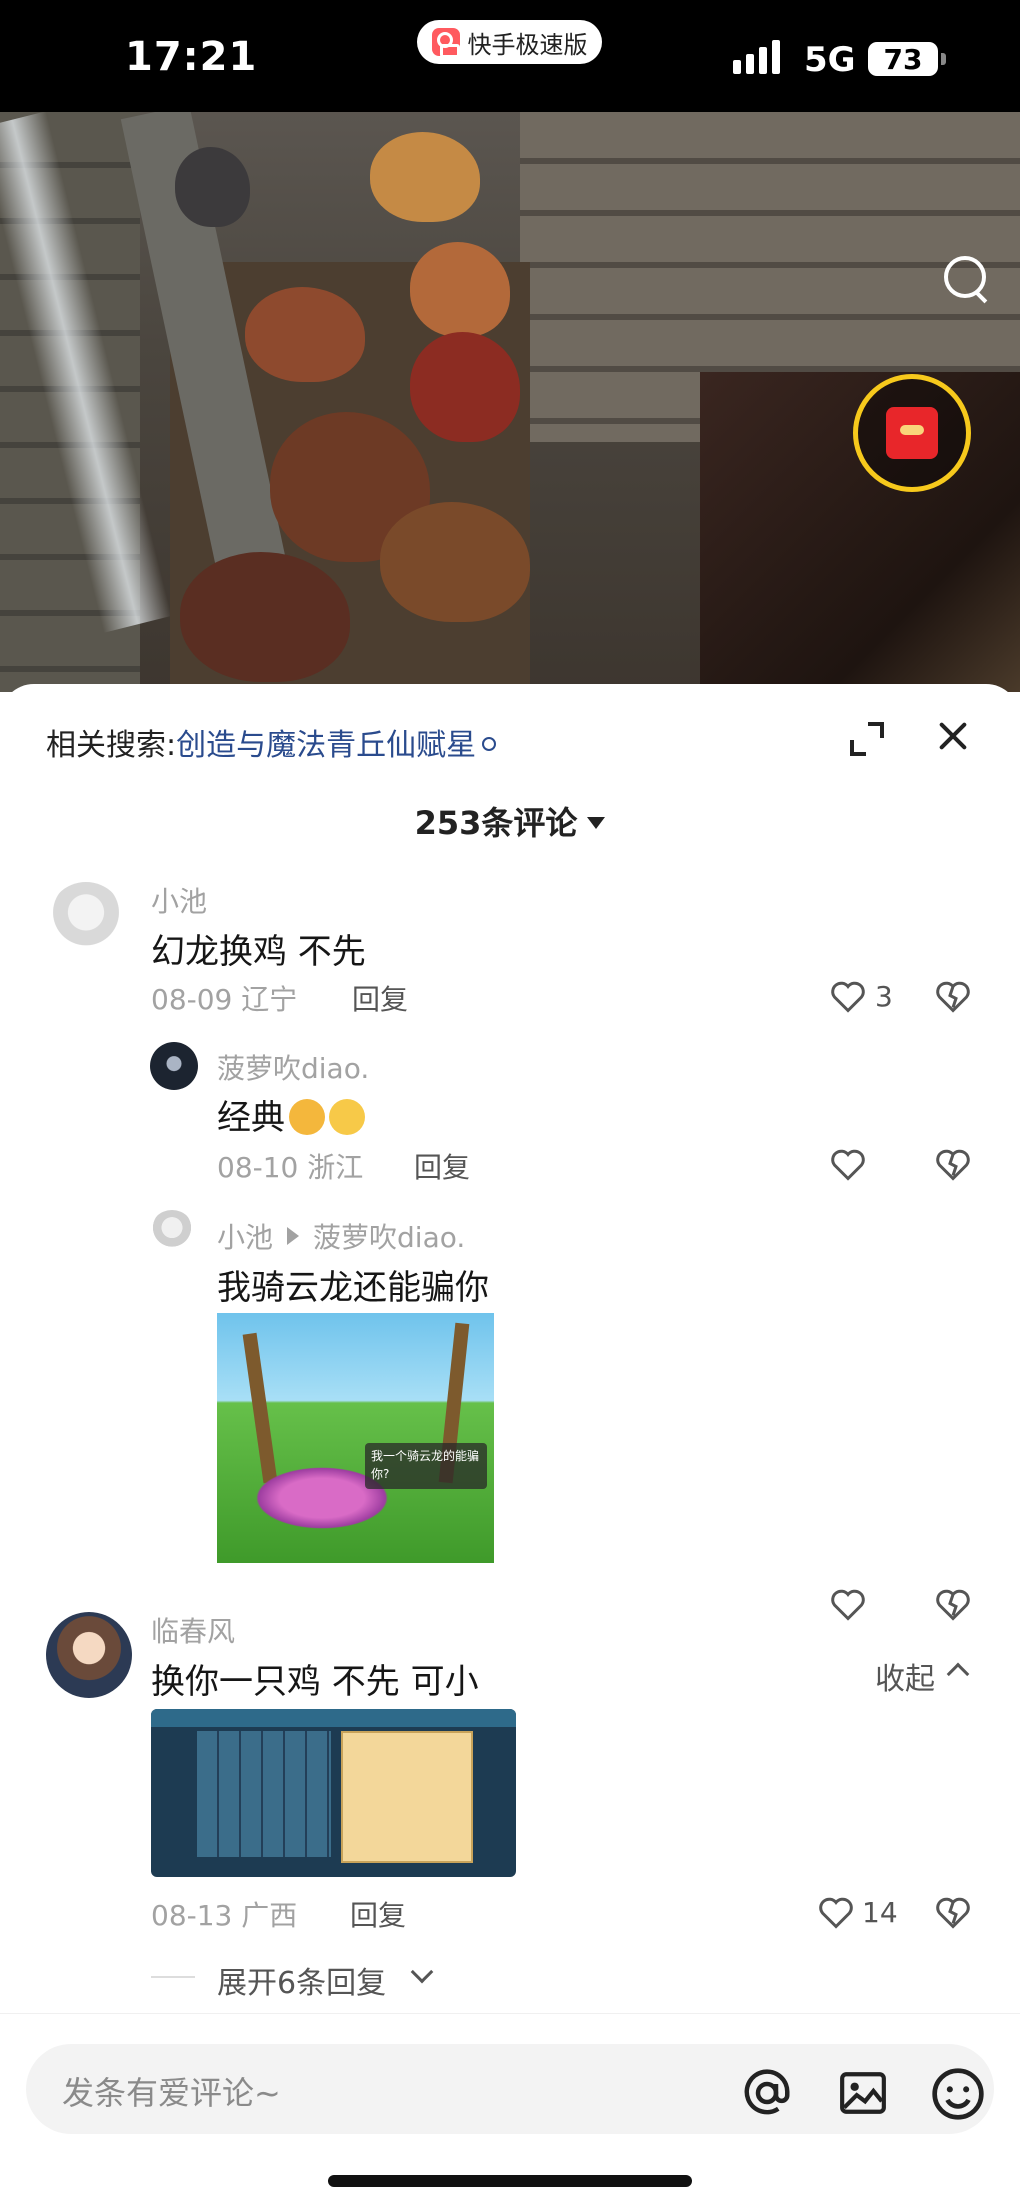  What do you see at coordinates (293, 1067) in the screenshot?
I see `comment-username: 菠萝吹diao.` at bounding box center [293, 1067].